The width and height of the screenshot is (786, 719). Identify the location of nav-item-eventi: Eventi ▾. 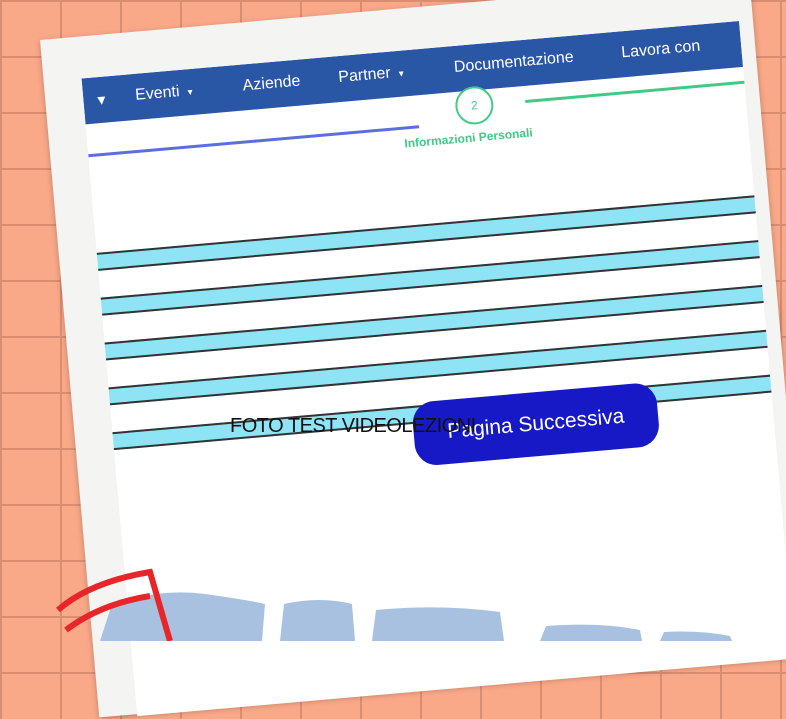
(163, 93).